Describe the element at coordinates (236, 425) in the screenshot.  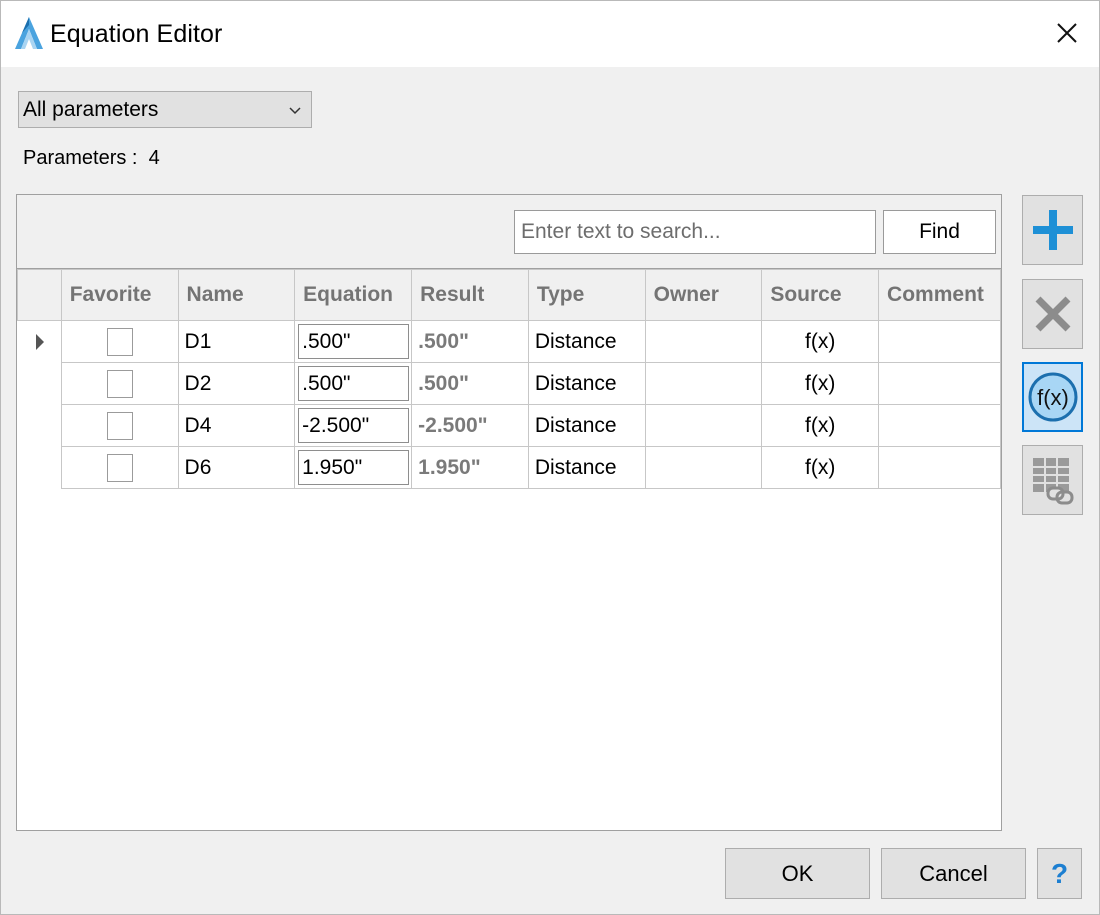
I see `name-cell: D4` at that location.